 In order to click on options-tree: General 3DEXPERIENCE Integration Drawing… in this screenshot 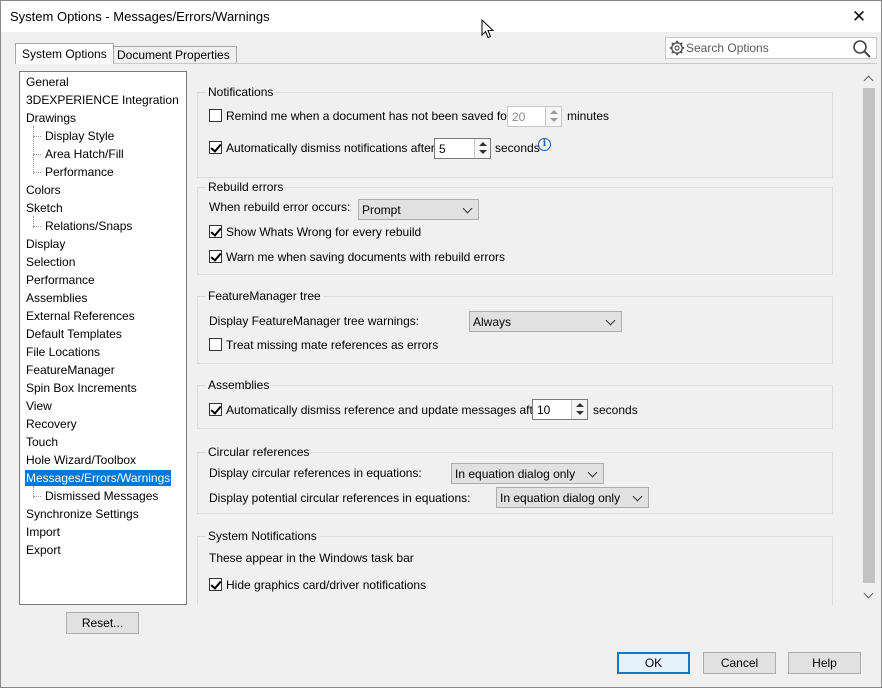, I will do `click(103, 338)`.